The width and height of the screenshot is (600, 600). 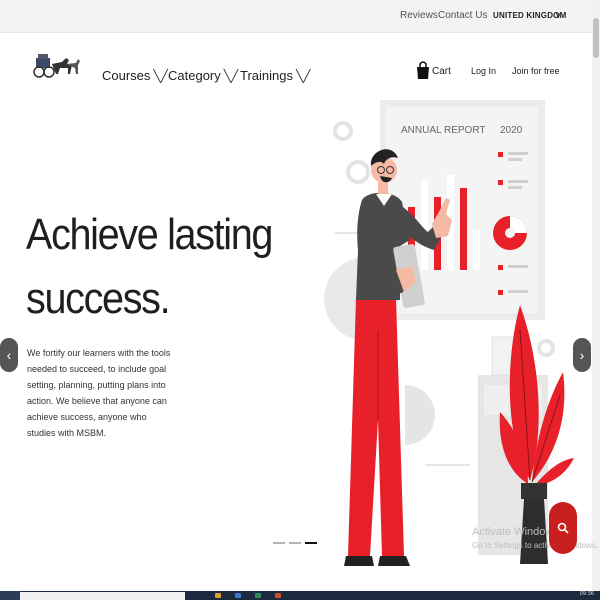 I want to click on top-utility-bar: Reviews Contact Us UNITED KINGDOM v, so click(x=296, y=16).